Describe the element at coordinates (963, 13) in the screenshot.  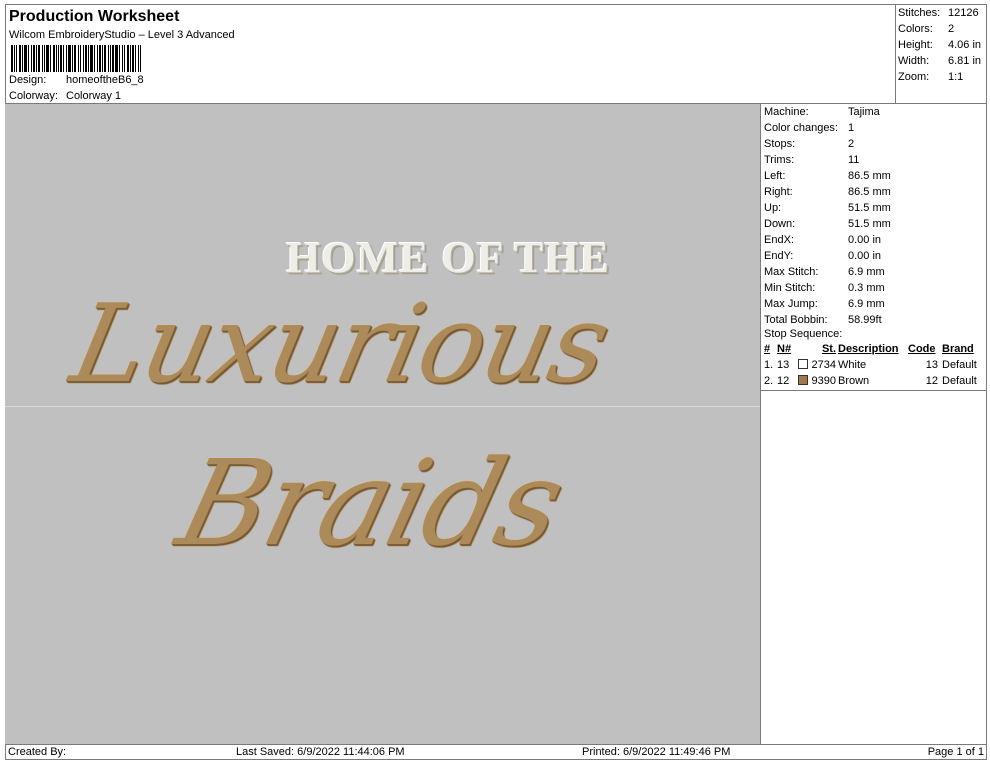
I see `summary-value: 12126` at that location.